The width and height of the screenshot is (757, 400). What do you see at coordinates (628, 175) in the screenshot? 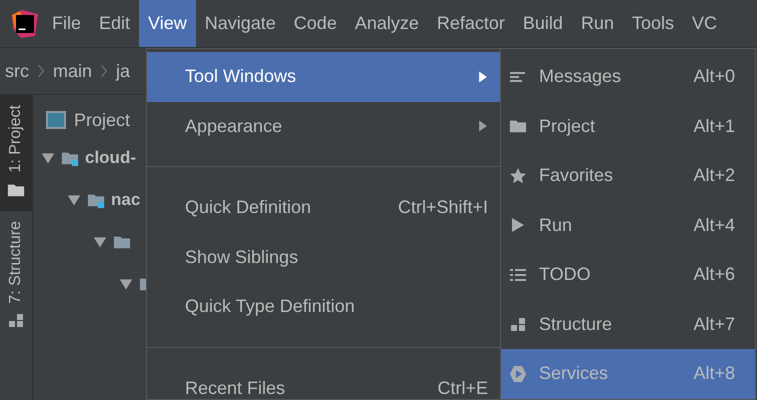
I see `menu-item: Favorites Alt+2` at bounding box center [628, 175].